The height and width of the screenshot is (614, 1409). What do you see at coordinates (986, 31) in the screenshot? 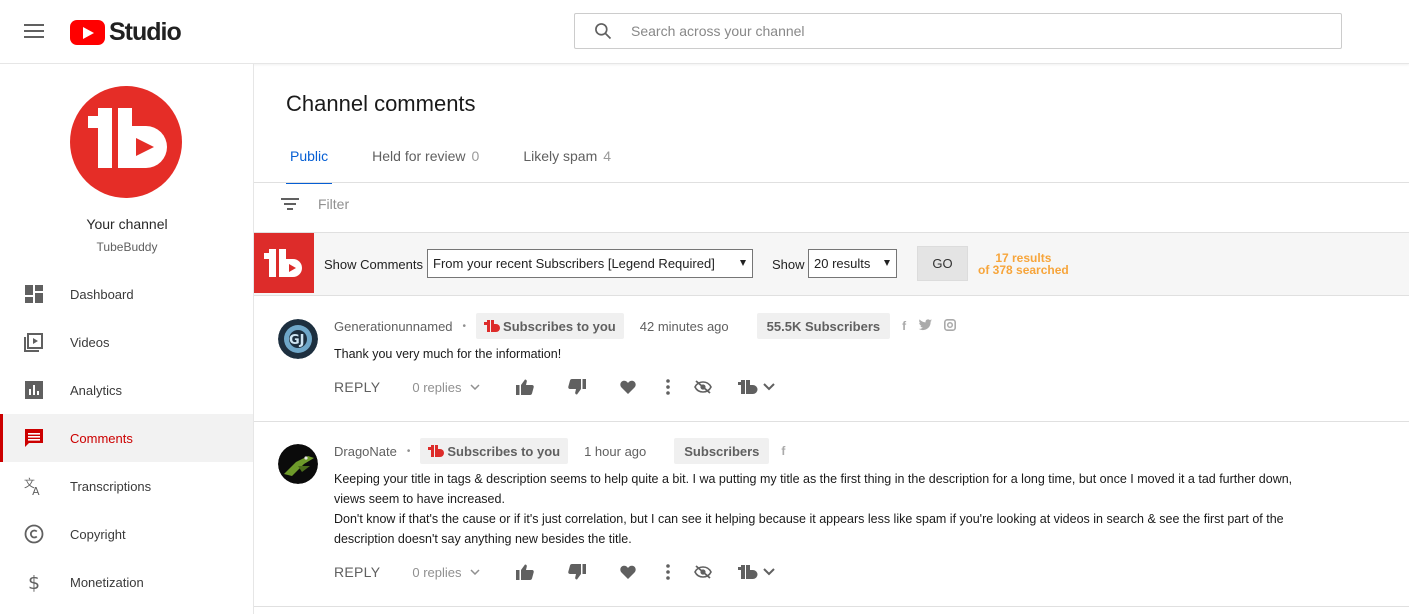
I see `search-input` at bounding box center [986, 31].